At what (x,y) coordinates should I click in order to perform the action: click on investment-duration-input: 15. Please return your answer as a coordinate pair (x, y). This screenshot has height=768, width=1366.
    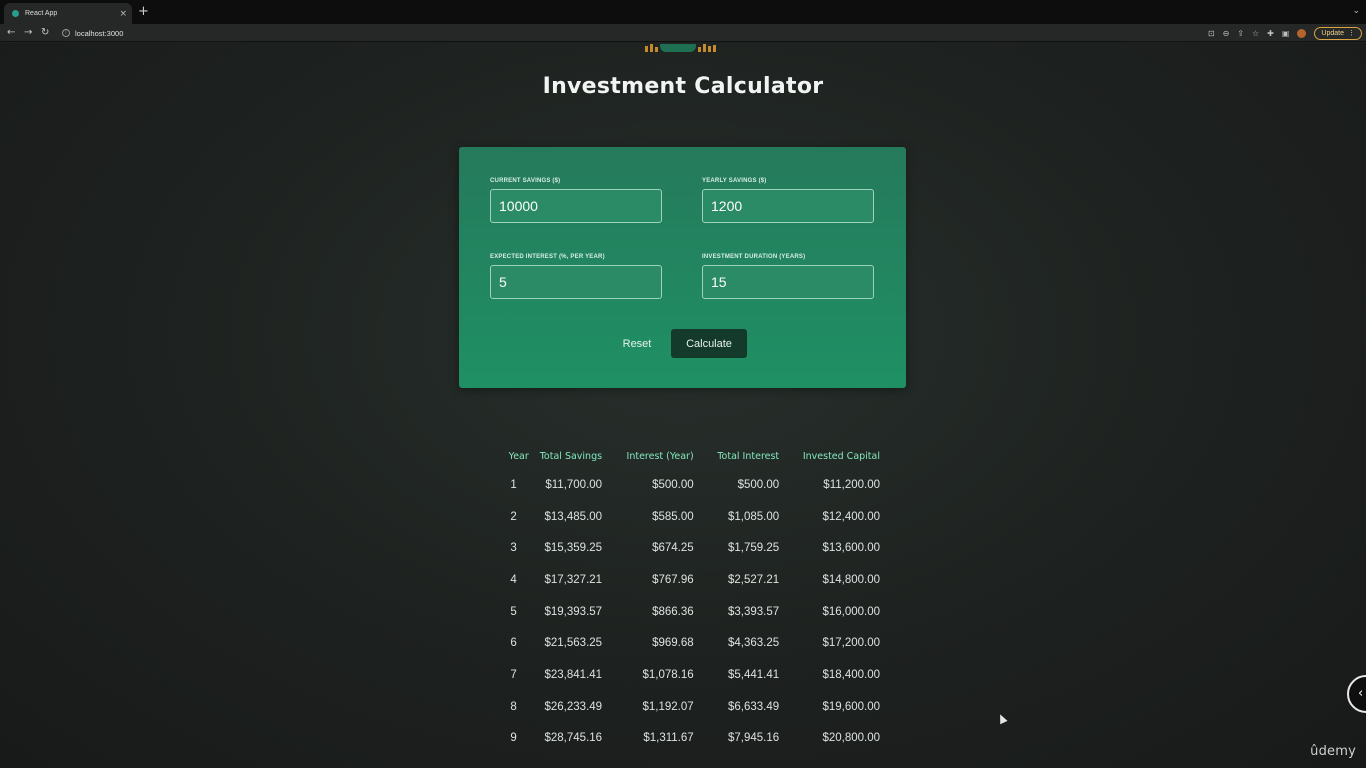
    Looking at the image, I should click on (788, 282).